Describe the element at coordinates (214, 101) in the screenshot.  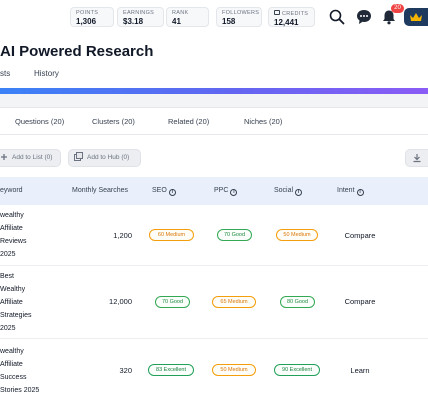
I see `section-divider` at that location.